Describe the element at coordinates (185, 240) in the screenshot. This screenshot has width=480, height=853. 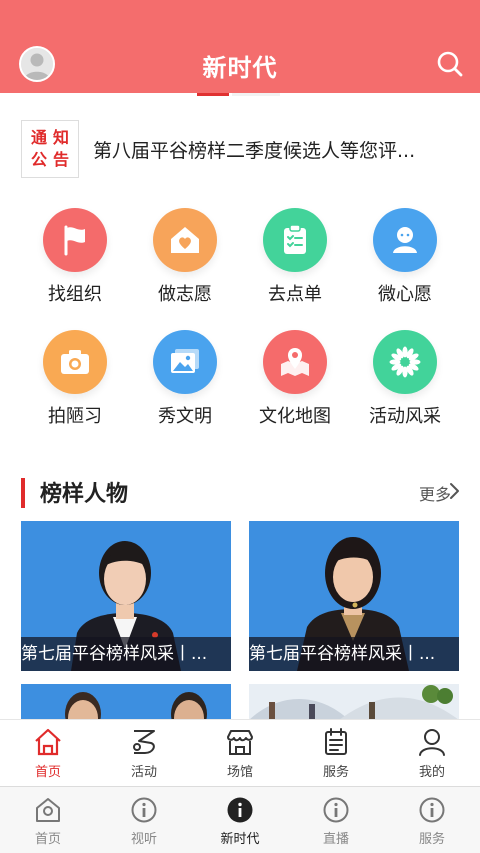
I see `heart-house-icon` at that location.